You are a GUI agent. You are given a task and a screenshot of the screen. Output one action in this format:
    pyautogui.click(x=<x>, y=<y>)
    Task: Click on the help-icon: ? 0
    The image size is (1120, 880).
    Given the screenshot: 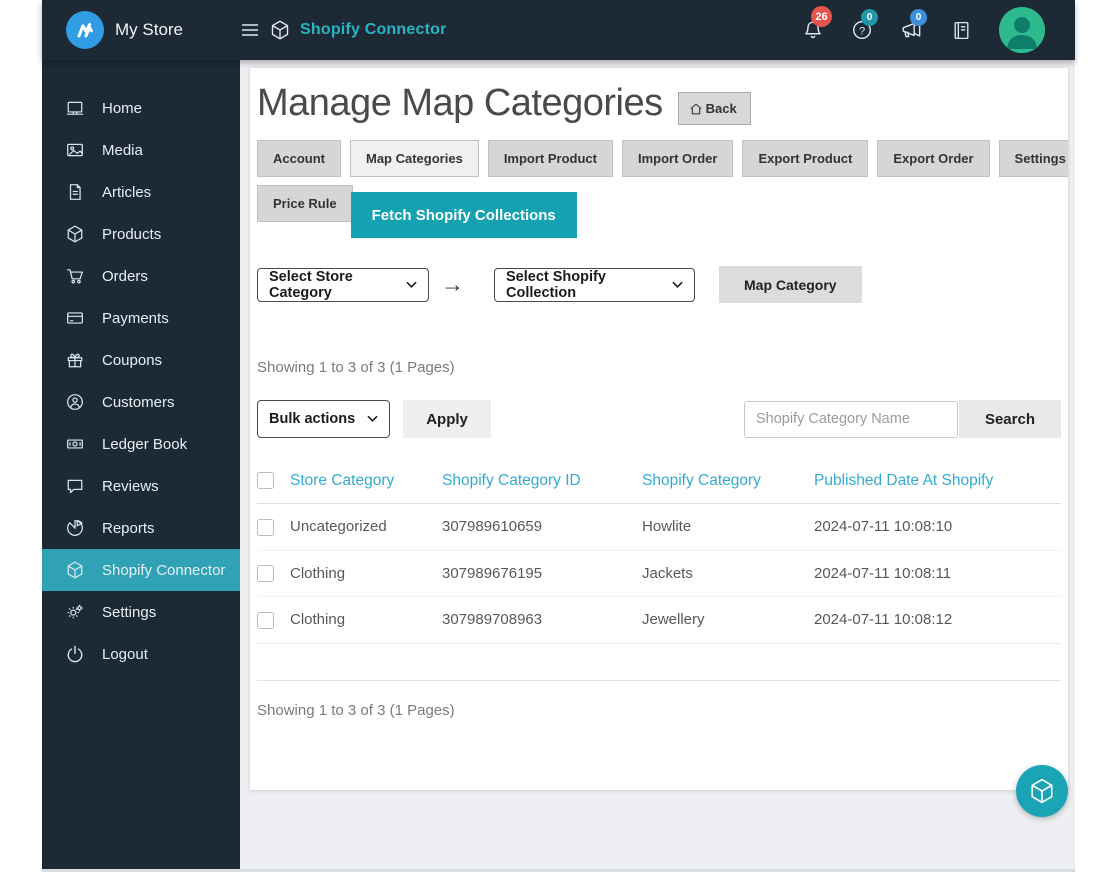 What is the action you would take?
    pyautogui.click(x=864, y=25)
    